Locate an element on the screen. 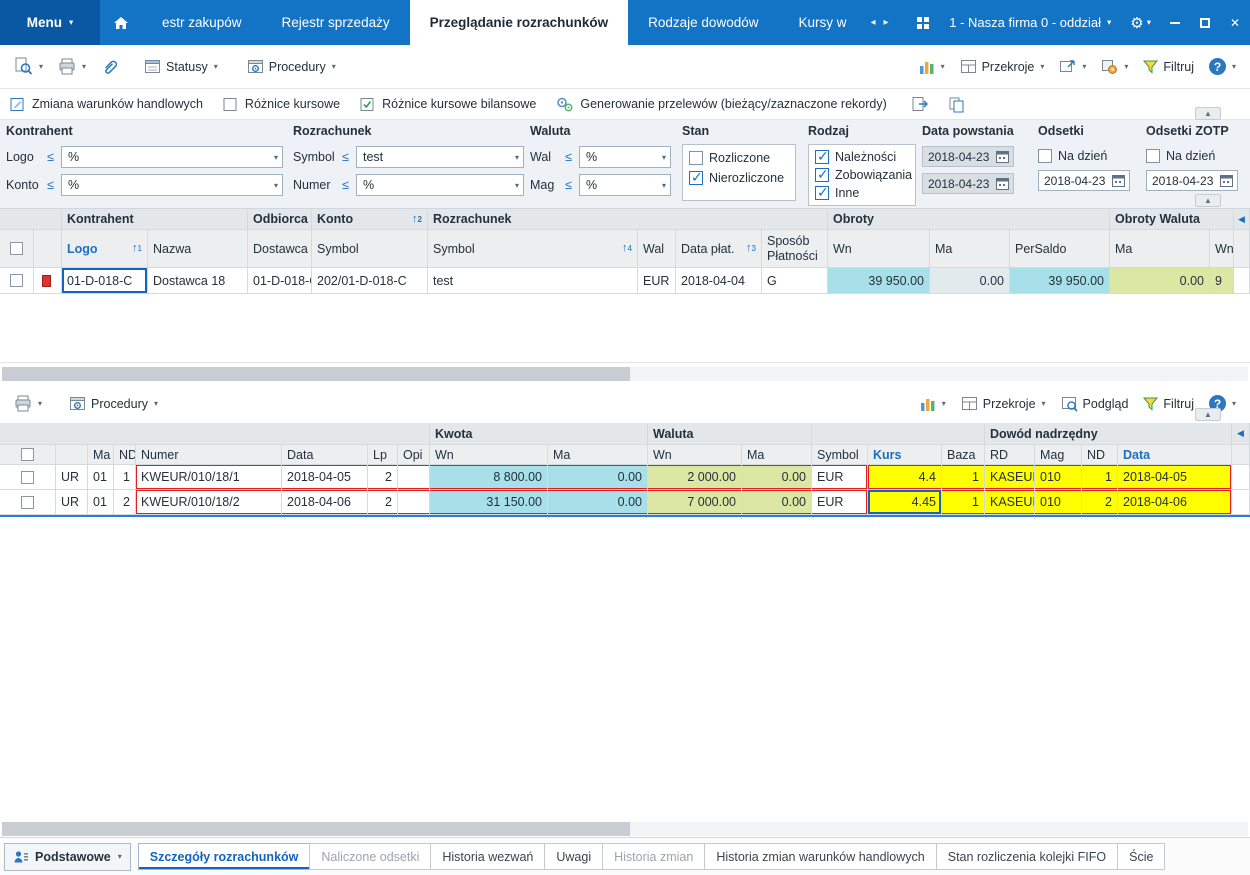  mag-filter-combo: % ▾ is located at coordinates (625, 185).